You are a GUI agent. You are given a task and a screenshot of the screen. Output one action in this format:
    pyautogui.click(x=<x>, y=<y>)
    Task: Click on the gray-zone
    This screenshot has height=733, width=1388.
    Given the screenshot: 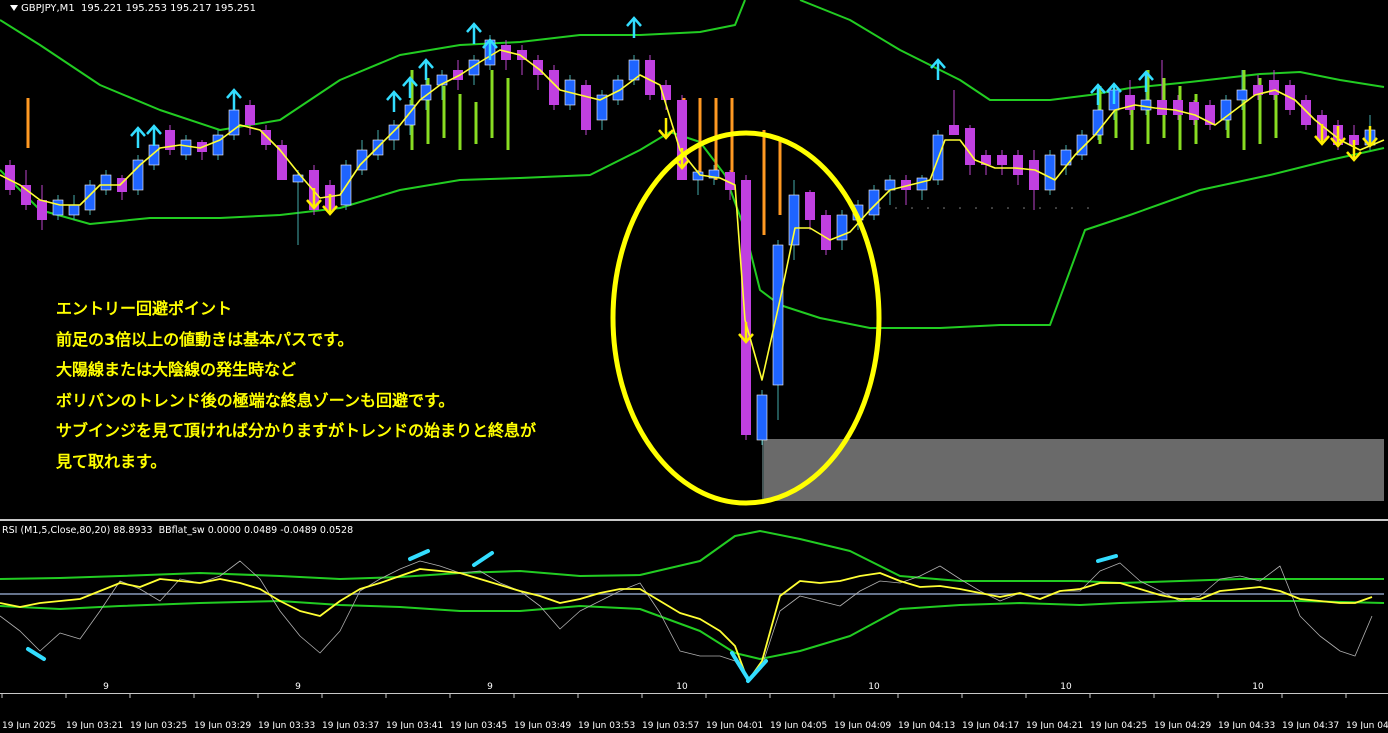 What is the action you would take?
    pyautogui.click(x=1074, y=470)
    